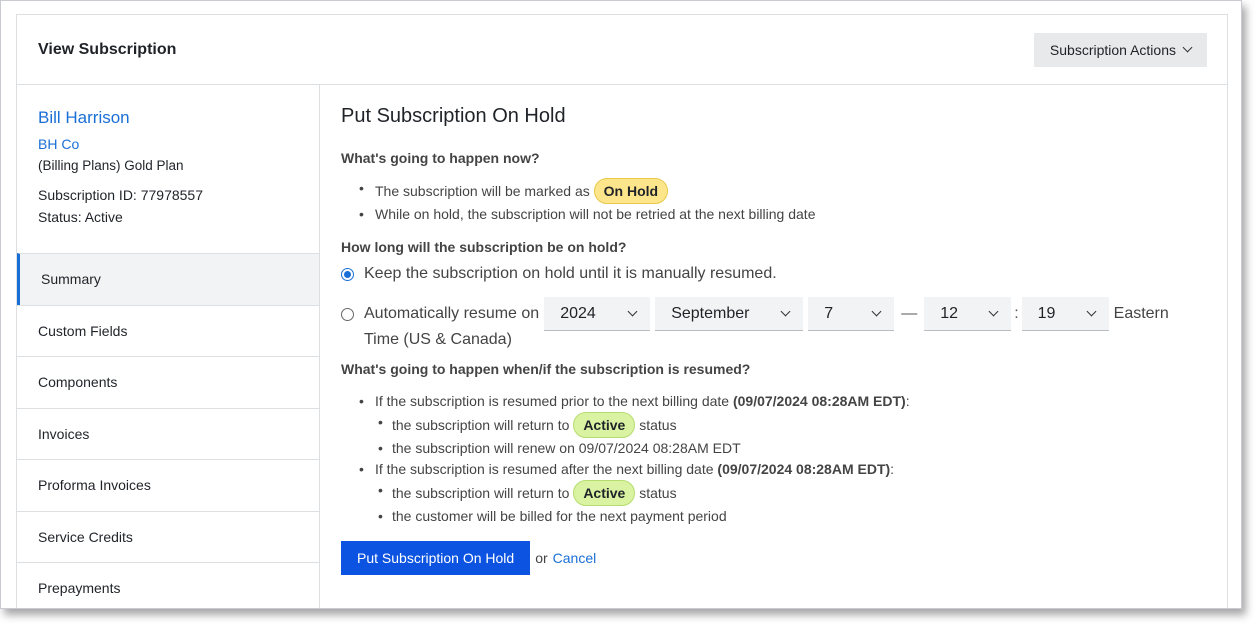 The width and height of the screenshot is (1256, 624). I want to click on sidebar-item-components: Components, so click(168, 382).